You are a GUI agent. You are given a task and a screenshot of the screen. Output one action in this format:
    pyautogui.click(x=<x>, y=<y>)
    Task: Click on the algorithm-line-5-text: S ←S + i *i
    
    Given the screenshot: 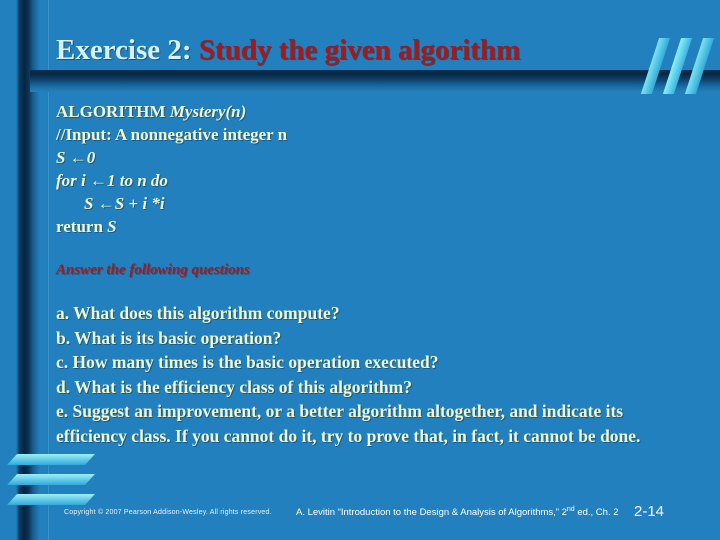 What is the action you would take?
    pyautogui.click(x=124, y=203)
    